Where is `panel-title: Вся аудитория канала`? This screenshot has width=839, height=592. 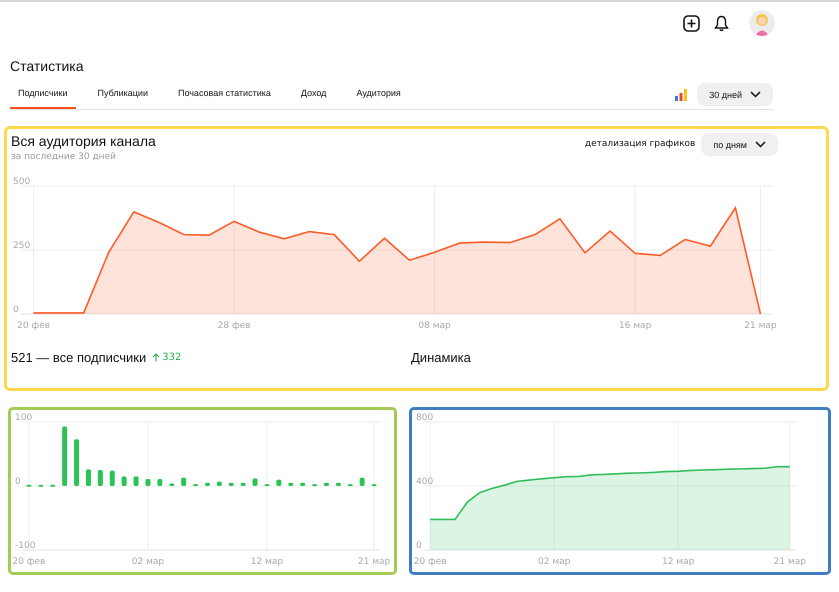 panel-title: Вся аудитория канала is located at coordinates (83, 141).